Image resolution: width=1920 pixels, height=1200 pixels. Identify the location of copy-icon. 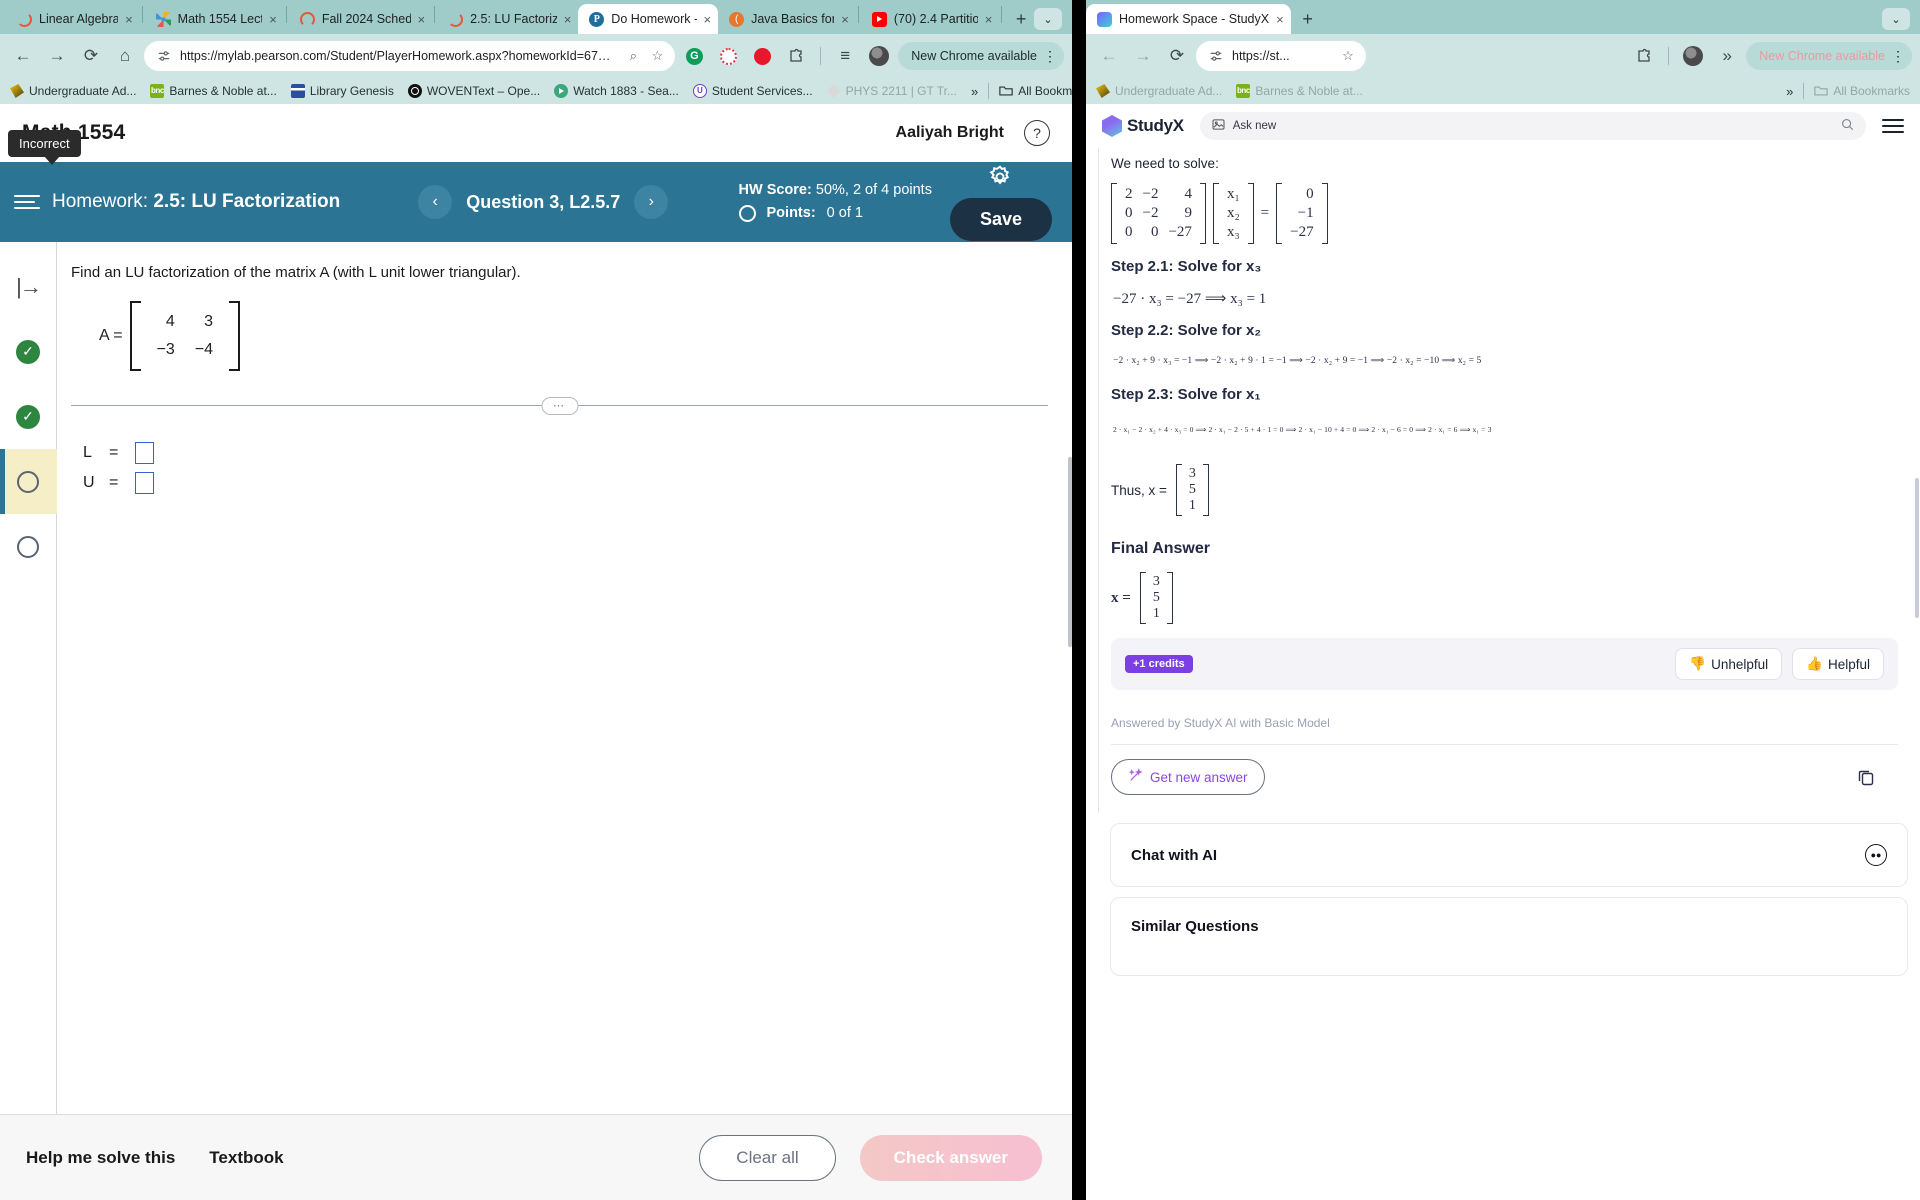
(1866, 777).